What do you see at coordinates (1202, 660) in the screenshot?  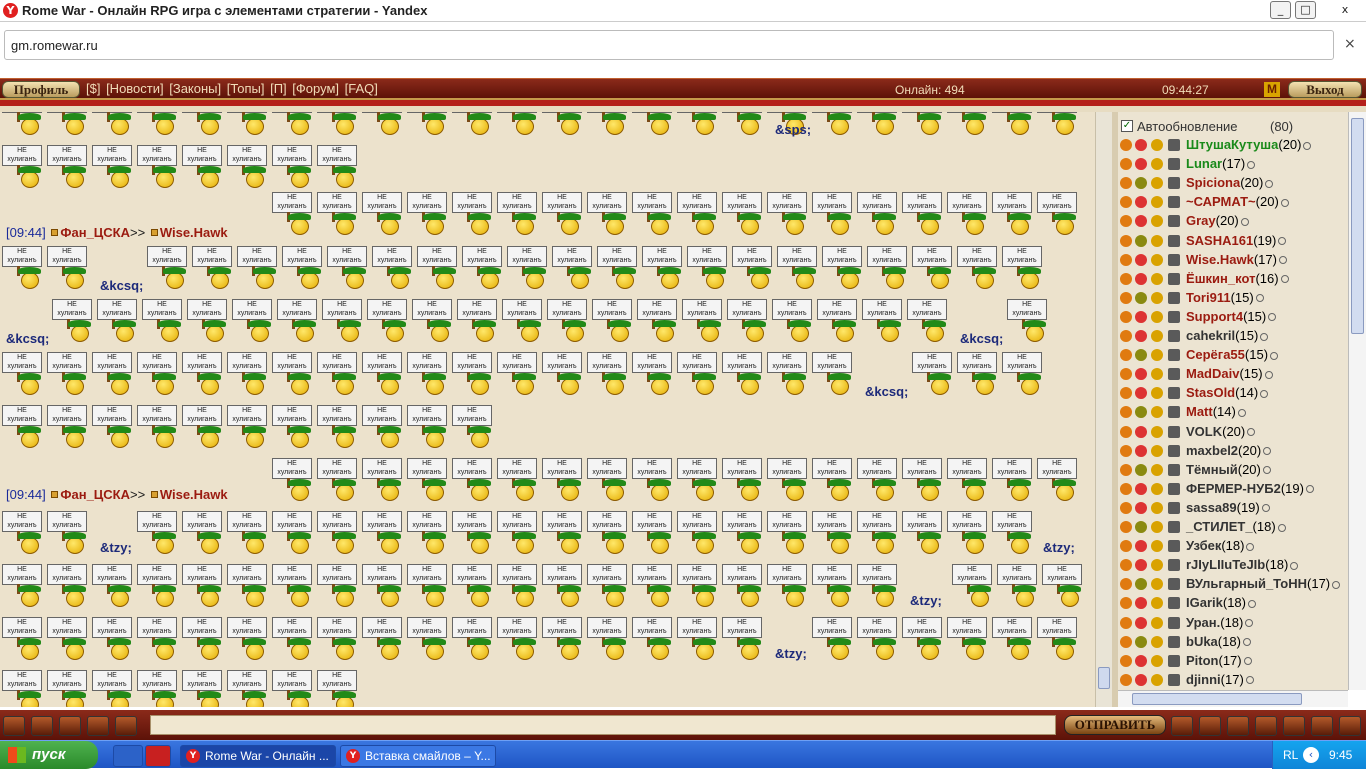 I see `user-name: Piton` at bounding box center [1202, 660].